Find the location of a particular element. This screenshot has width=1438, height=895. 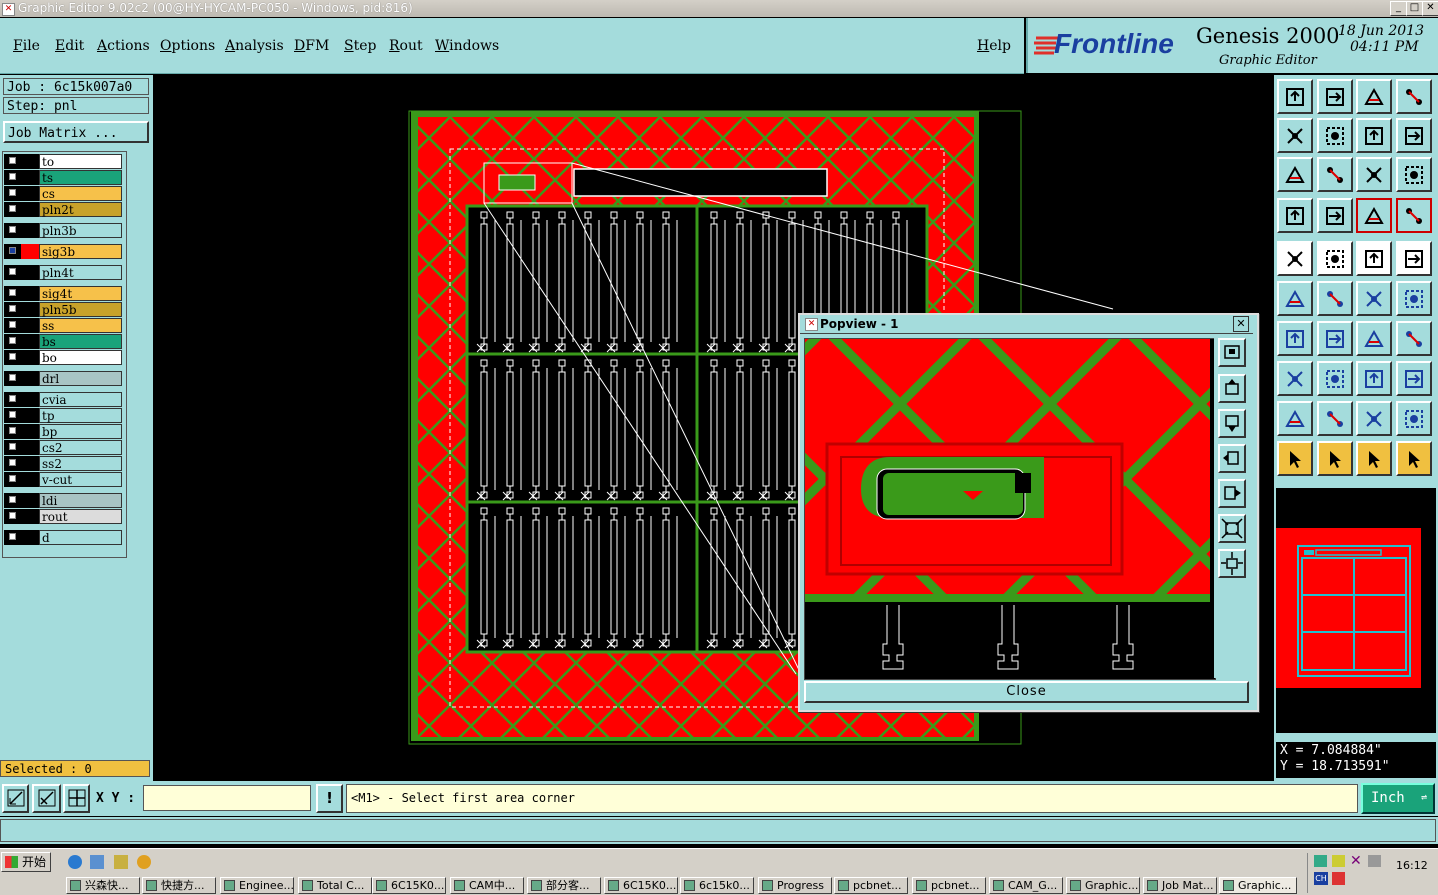

angle-button is located at coordinates (1295, 338).